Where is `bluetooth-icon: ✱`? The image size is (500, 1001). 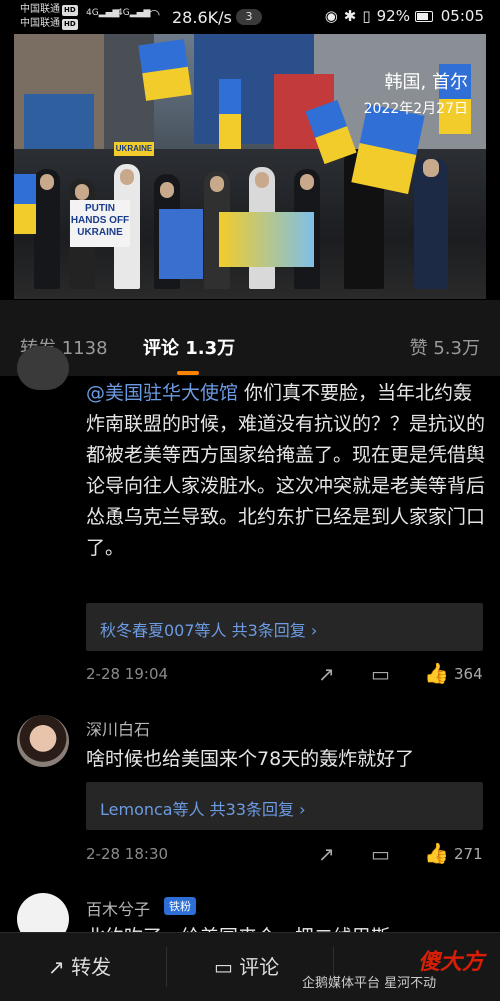
bluetooth-icon: ✱ is located at coordinates (350, 16).